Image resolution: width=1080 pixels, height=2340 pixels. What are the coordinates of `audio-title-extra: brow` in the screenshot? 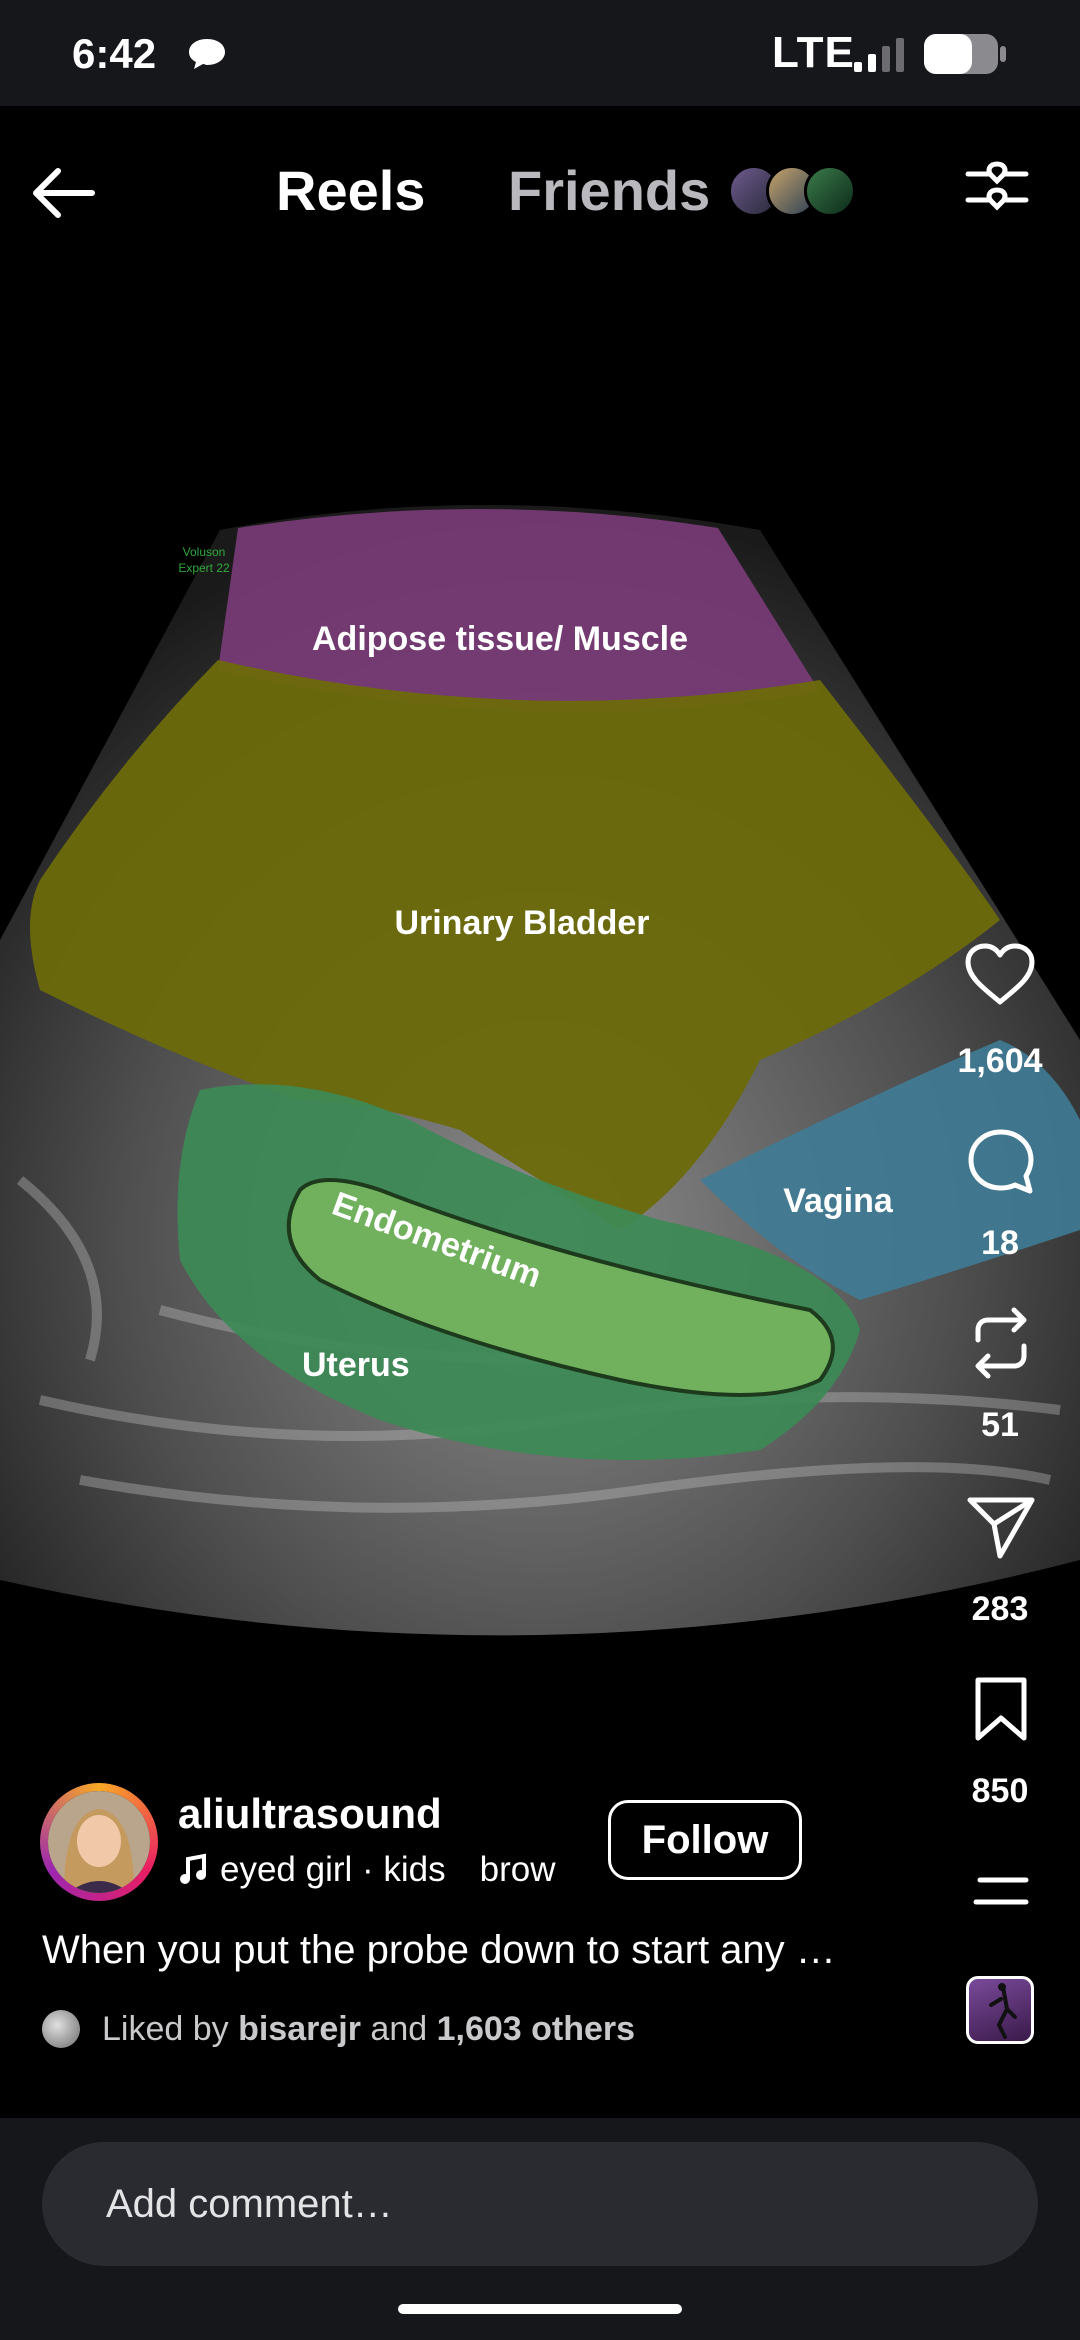 It's located at (517, 1869).